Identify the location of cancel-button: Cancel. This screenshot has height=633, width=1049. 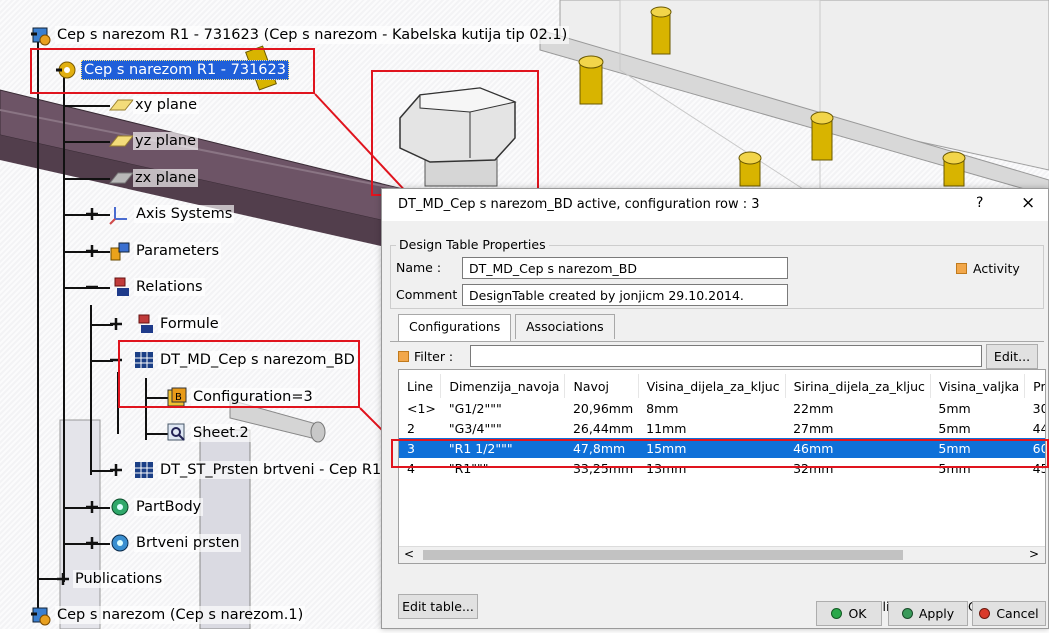
(1009, 613).